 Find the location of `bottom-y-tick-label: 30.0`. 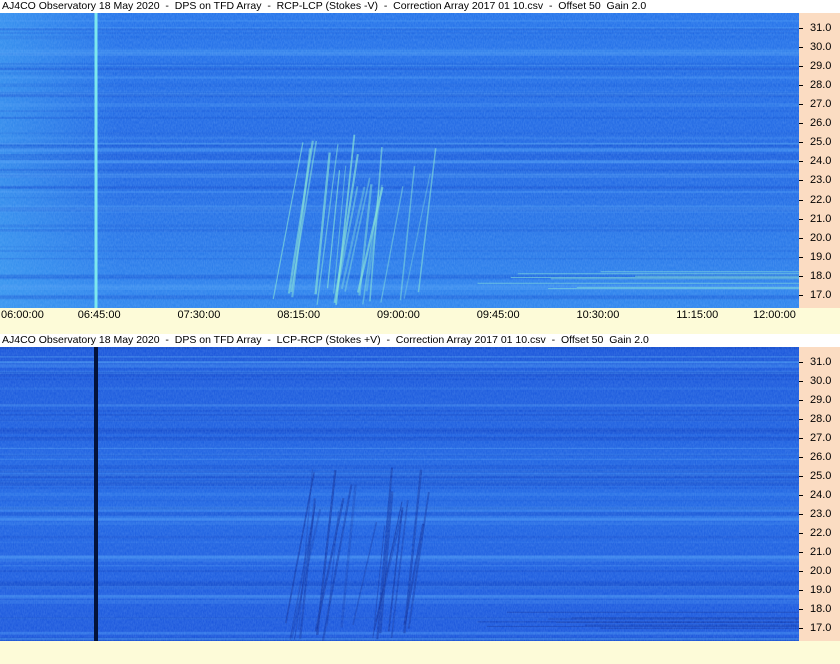

bottom-y-tick-label: 30.0 is located at coordinates (821, 381).